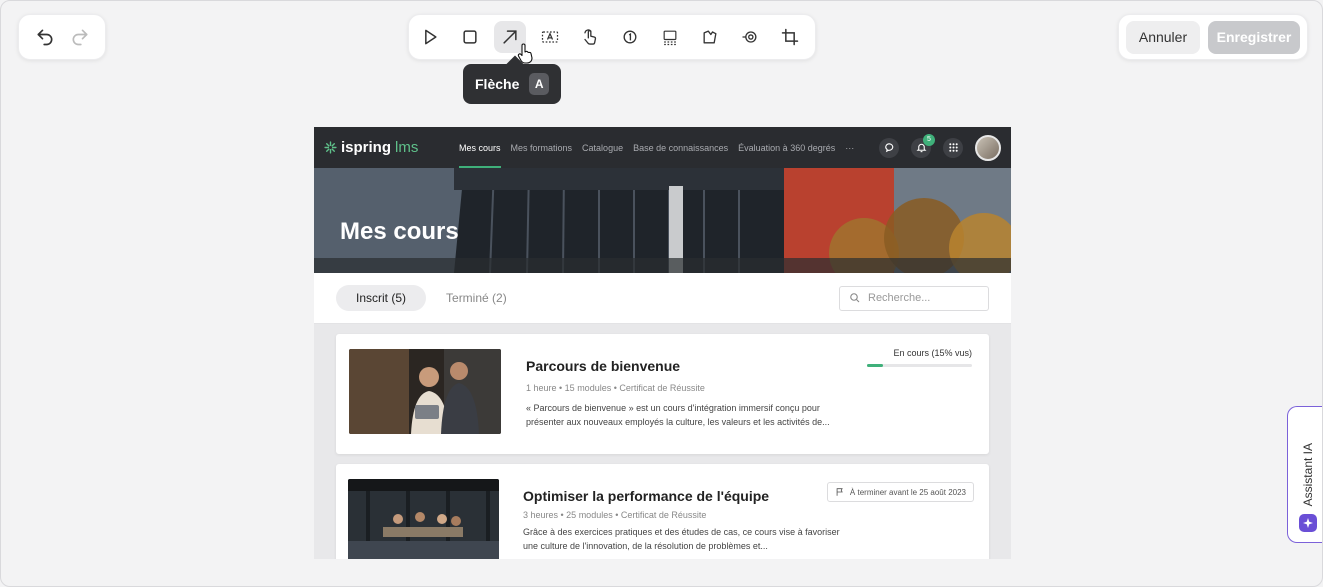 This screenshot has width=1323, height=587. I want to click on tool-pointer, so click(430, 37).